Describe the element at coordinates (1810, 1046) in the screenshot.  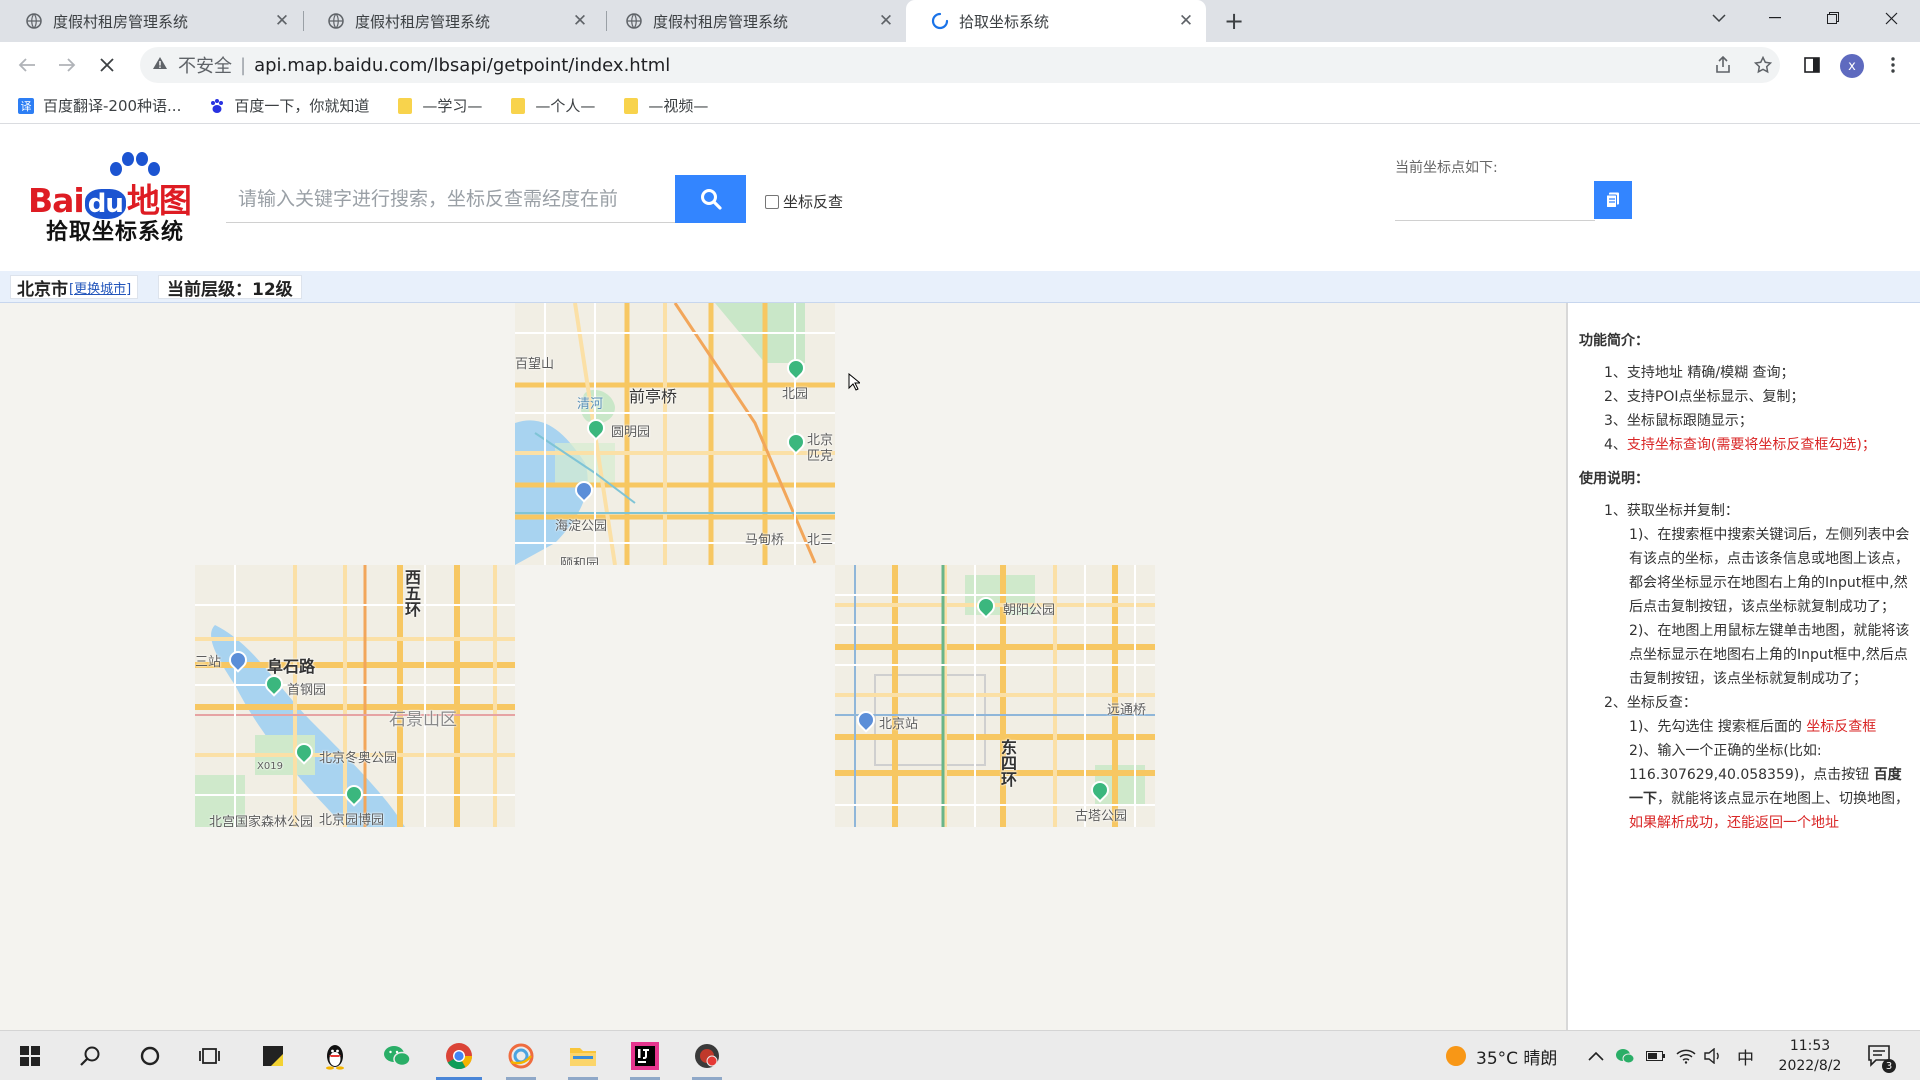
I see `clock-time: 11:53` at that location.